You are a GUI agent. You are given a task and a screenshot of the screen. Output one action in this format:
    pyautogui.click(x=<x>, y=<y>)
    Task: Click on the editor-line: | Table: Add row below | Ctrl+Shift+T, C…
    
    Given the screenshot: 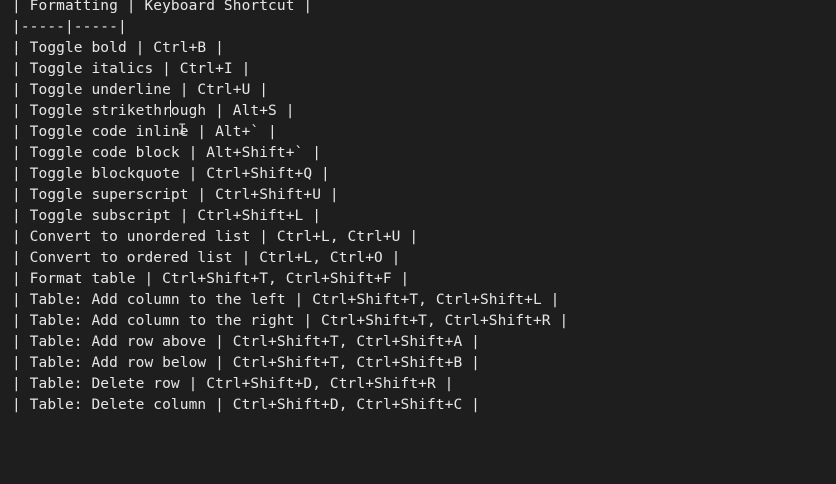 What is the action you would take?
    pyautogui.click(x=424, y=363)
    